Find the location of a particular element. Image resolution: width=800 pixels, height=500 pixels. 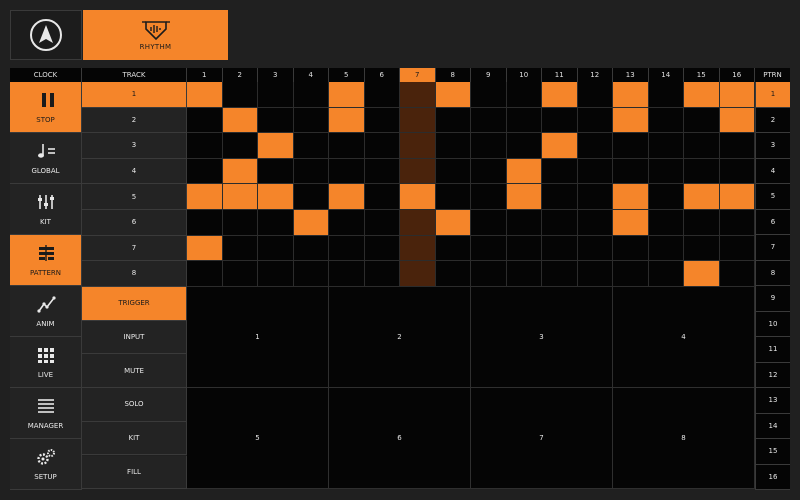

step-header-10: 10 is located at coordinates (524, 75).